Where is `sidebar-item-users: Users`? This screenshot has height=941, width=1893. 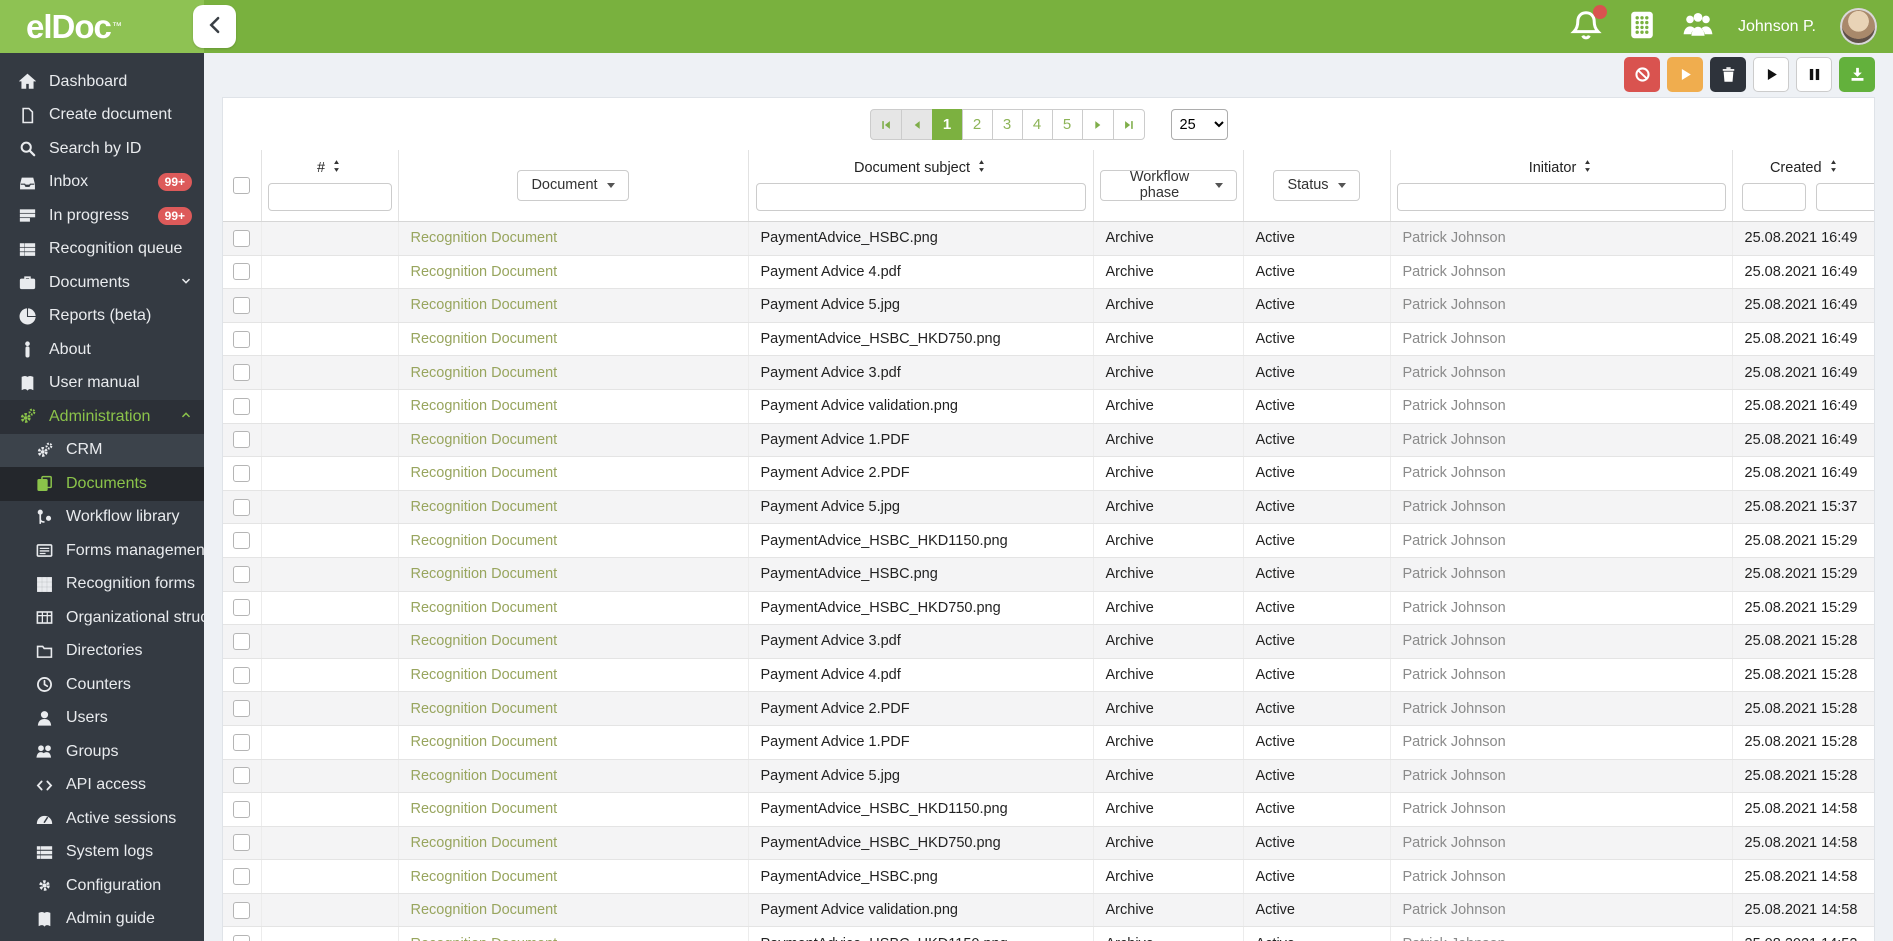 sidebar-item-users: Users is located at coordinates (102, 719).